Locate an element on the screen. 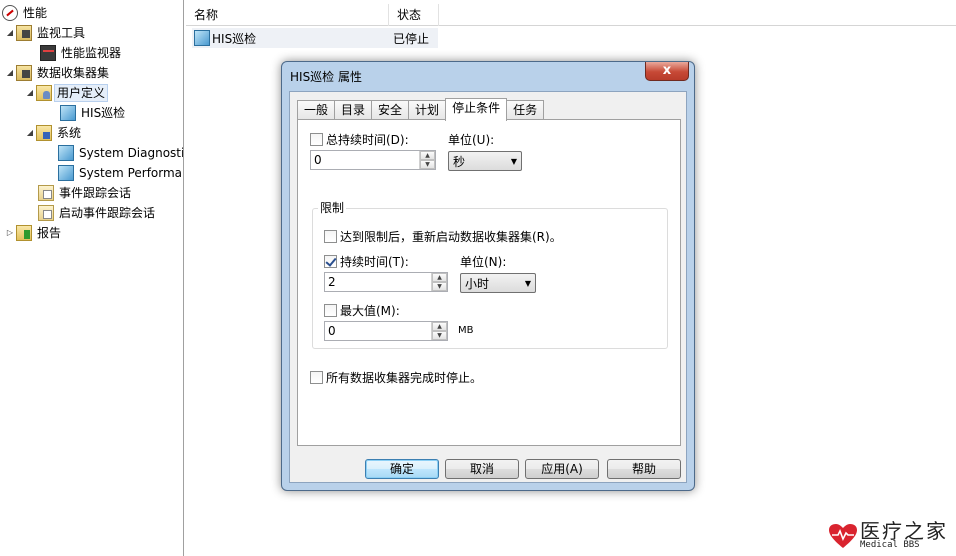 This screenshot has width=956, height=556. tree-item-user-defined: ◢ 用户定义 is located at coordinates (66, 93).